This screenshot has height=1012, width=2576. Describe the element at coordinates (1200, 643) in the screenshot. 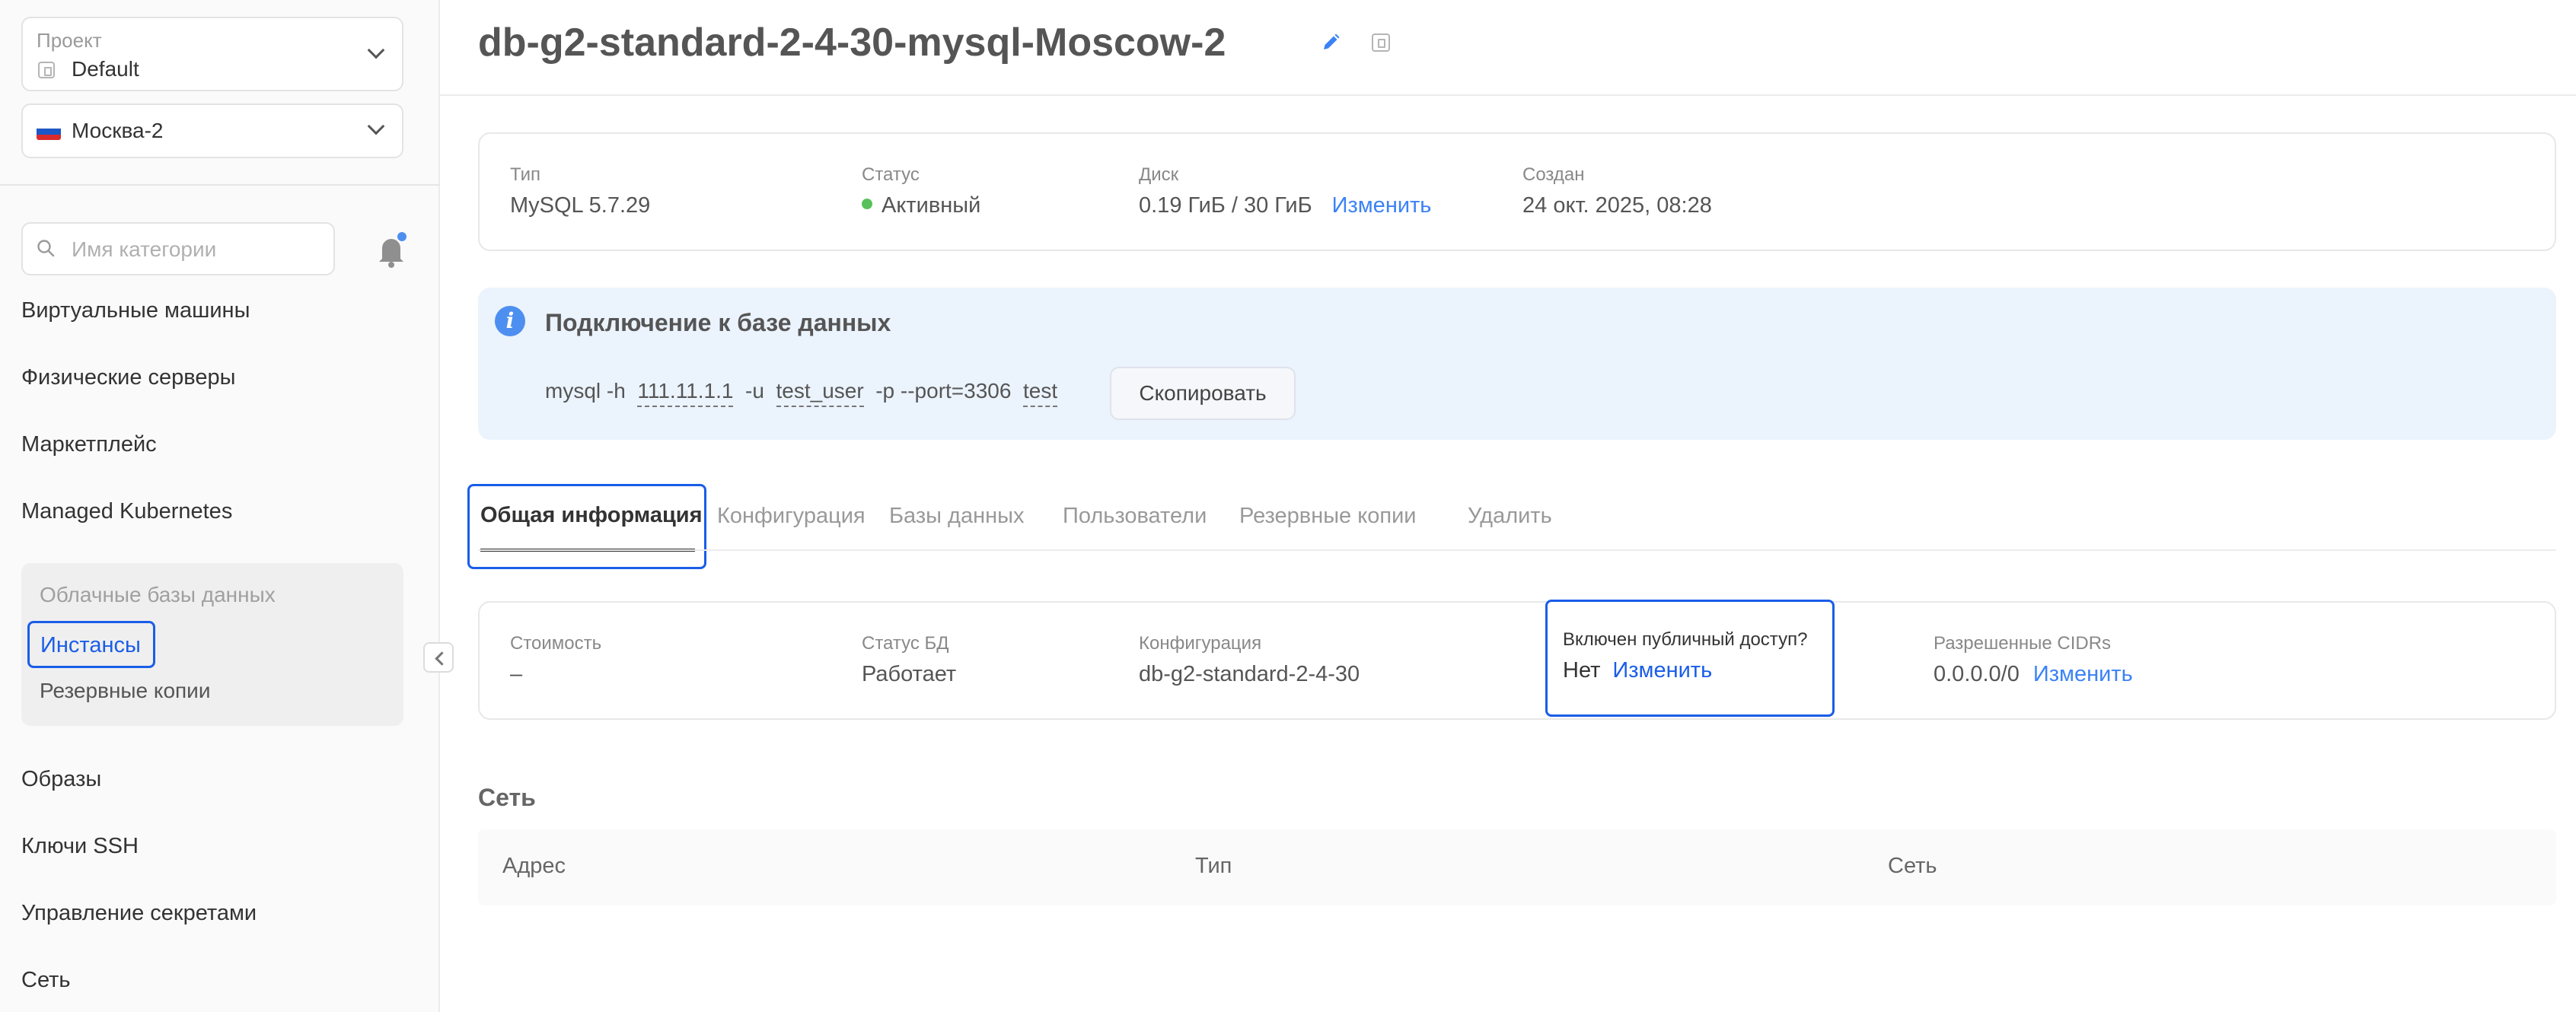

I see `config-label: Конфигурация` at that location.